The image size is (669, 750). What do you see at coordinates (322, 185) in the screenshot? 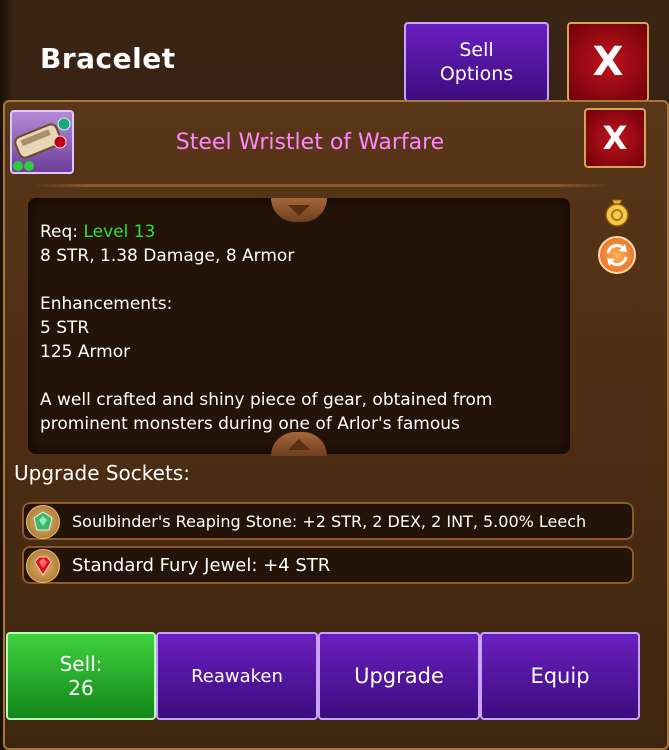
I see `title-divider` at bounding box center [322, 185].